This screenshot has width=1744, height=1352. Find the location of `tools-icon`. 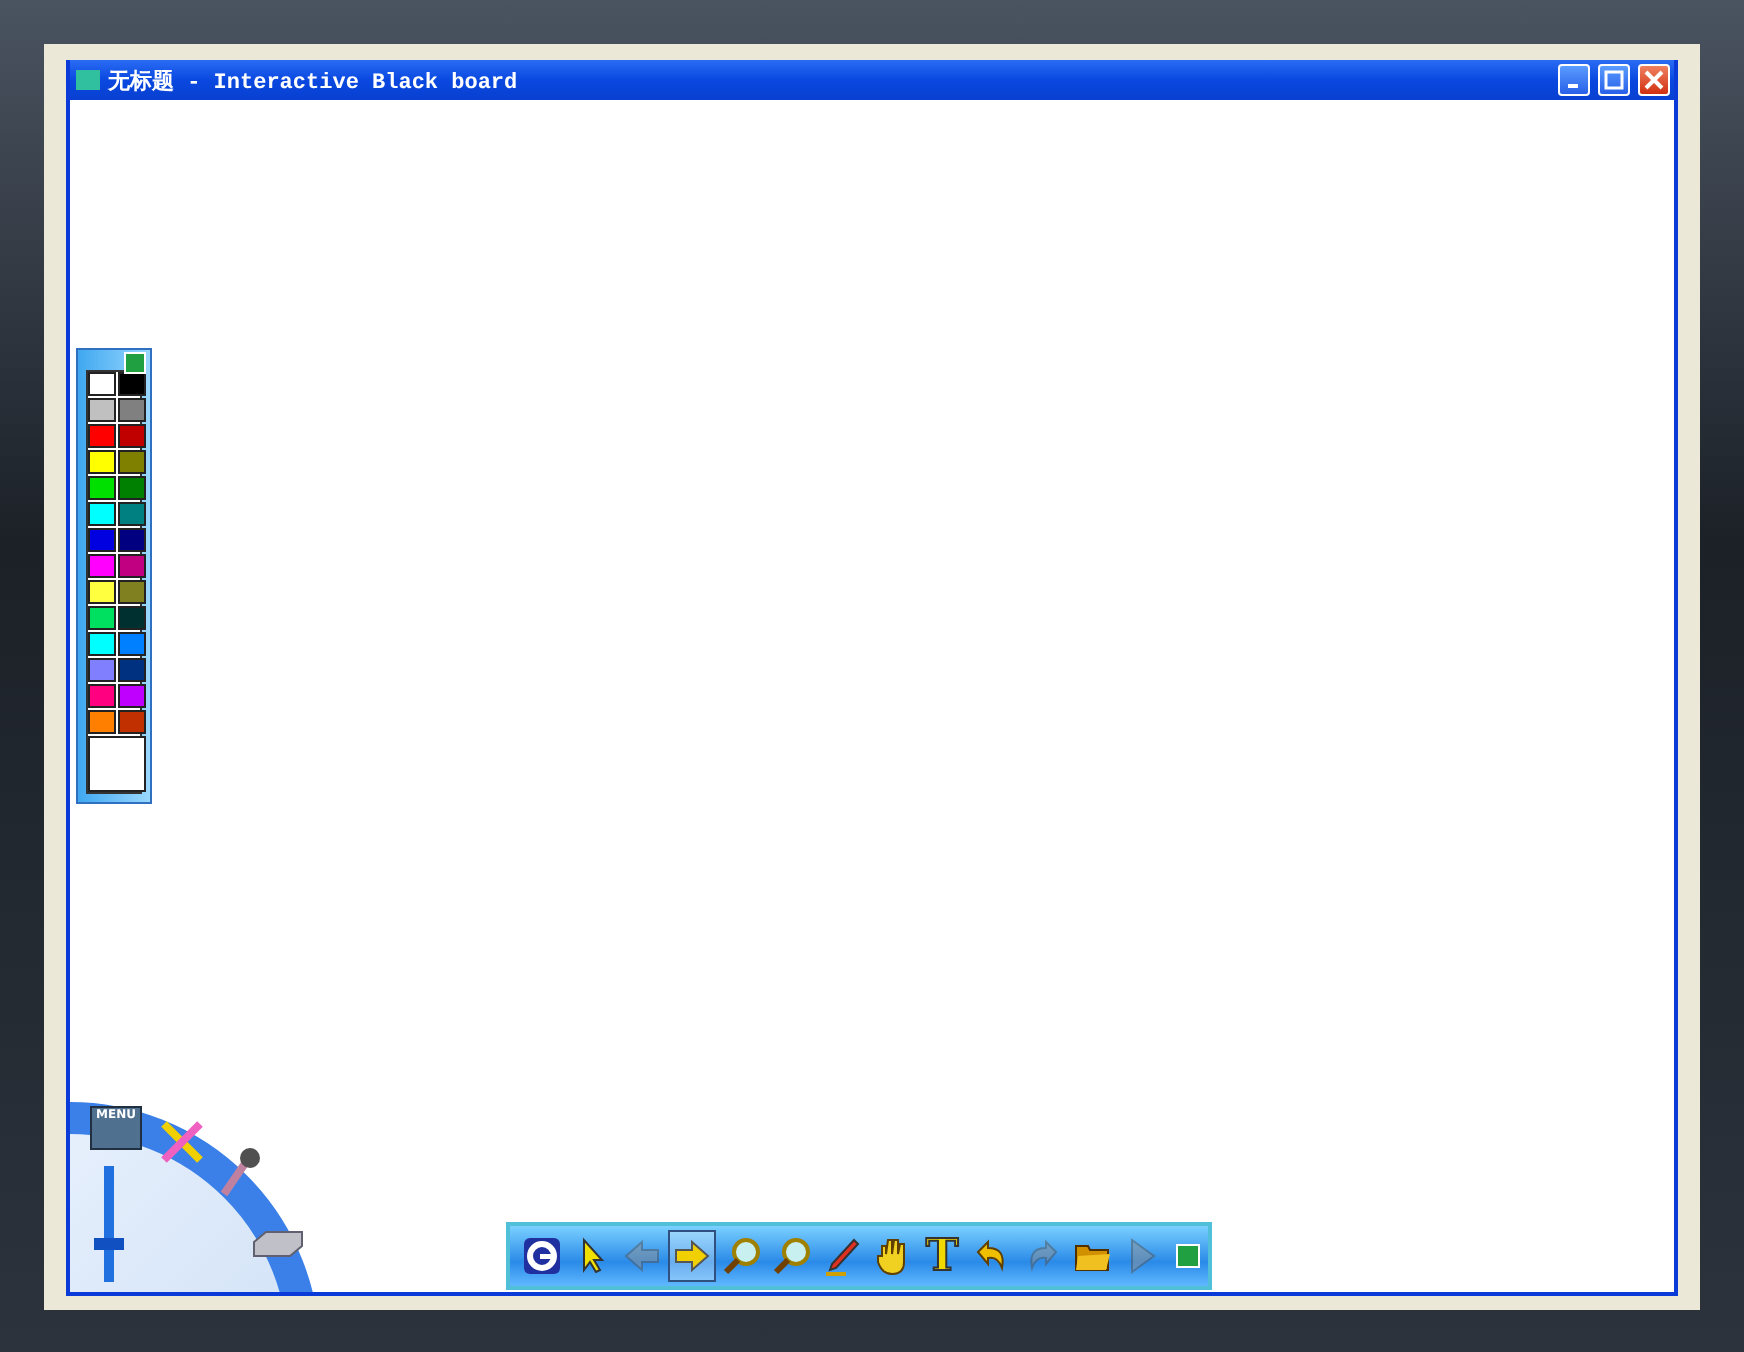

tools-icon is located at coordinates (182, 1142).